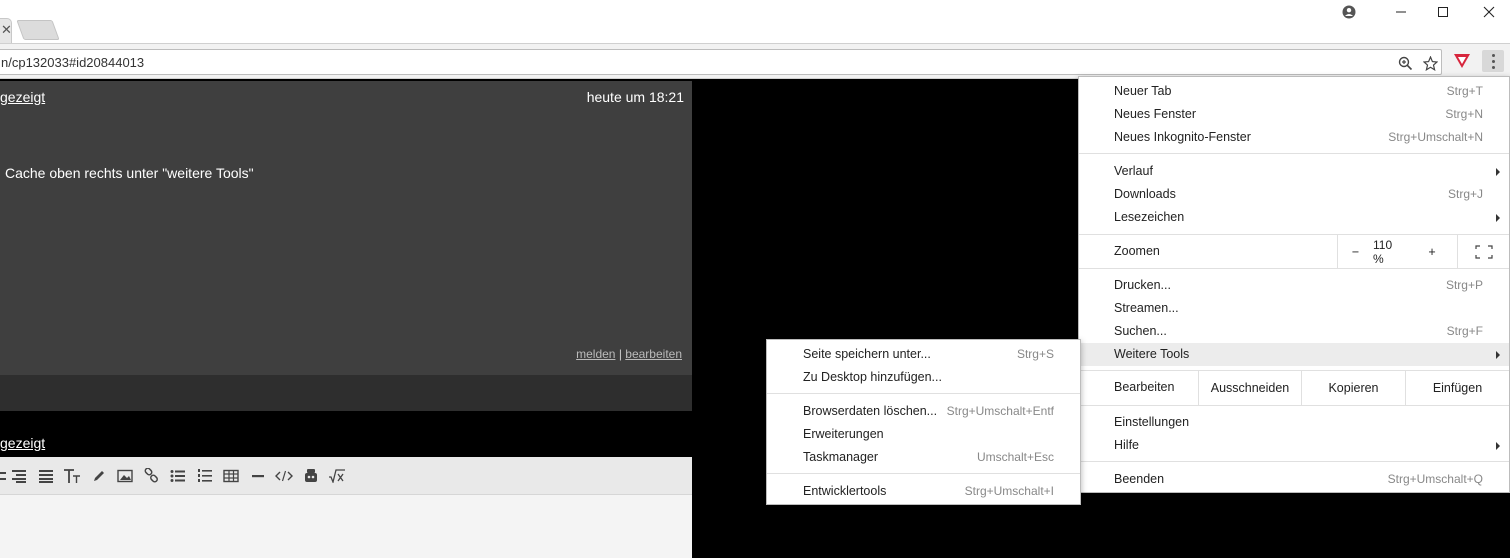 The image size is (1510, 558). I want to click on menu-item-more-tools: Weitere Tools, so click(1294, 354).